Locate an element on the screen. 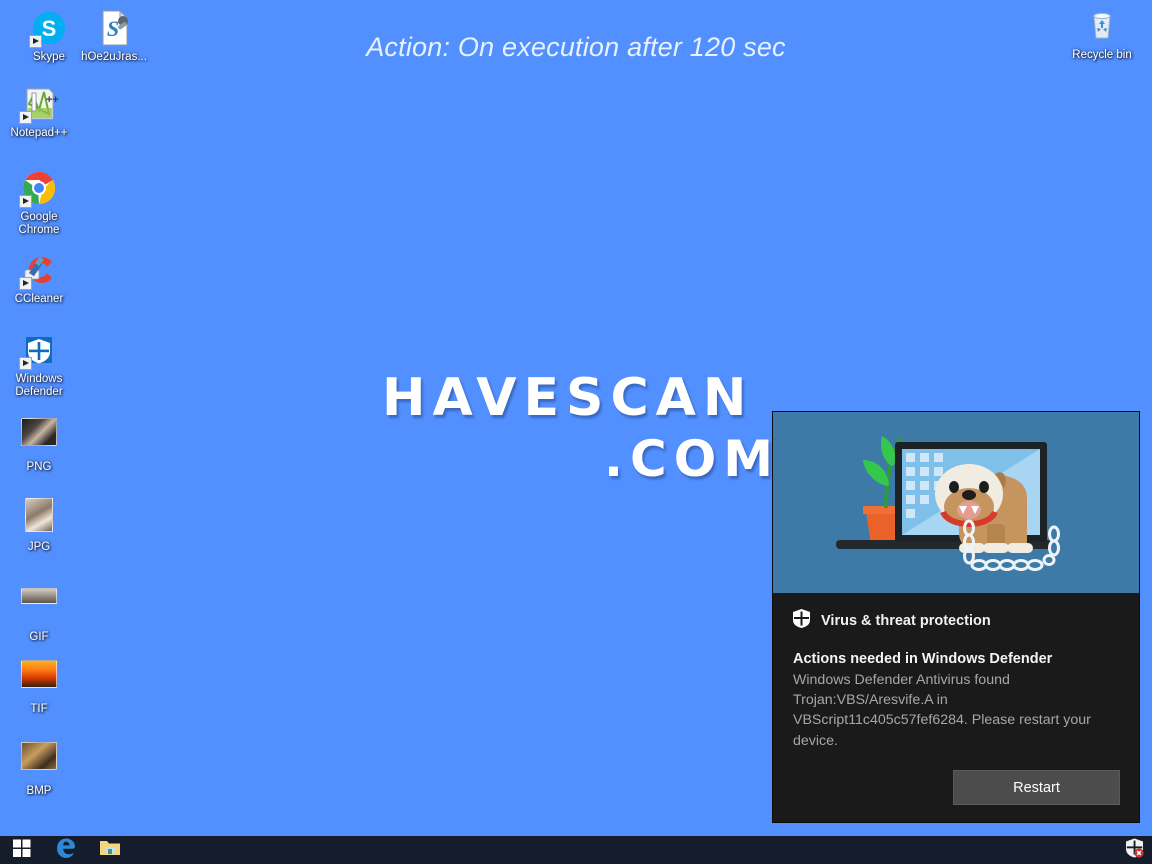  desktop-icon-google-chrome: Google Chrome is located at coordinates (39, 202).